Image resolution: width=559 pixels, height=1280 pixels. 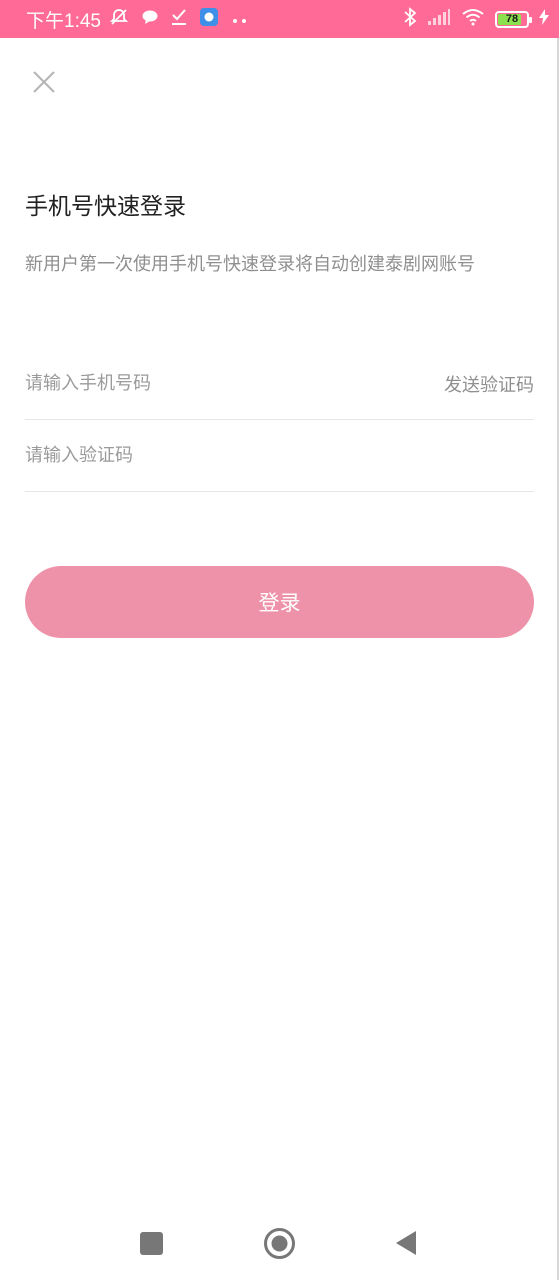 I want to click on chat-bubble-icon, so click(x=150, y=19).